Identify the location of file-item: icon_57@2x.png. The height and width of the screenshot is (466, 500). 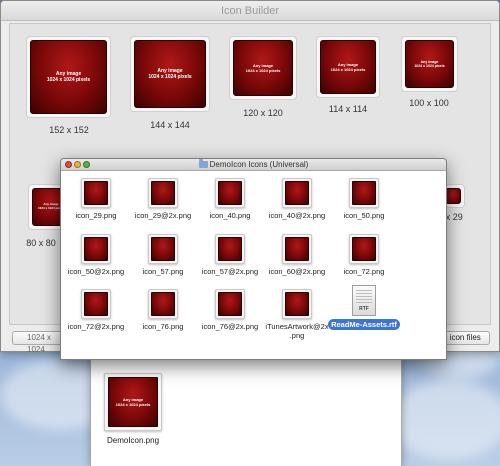
(230, 255).